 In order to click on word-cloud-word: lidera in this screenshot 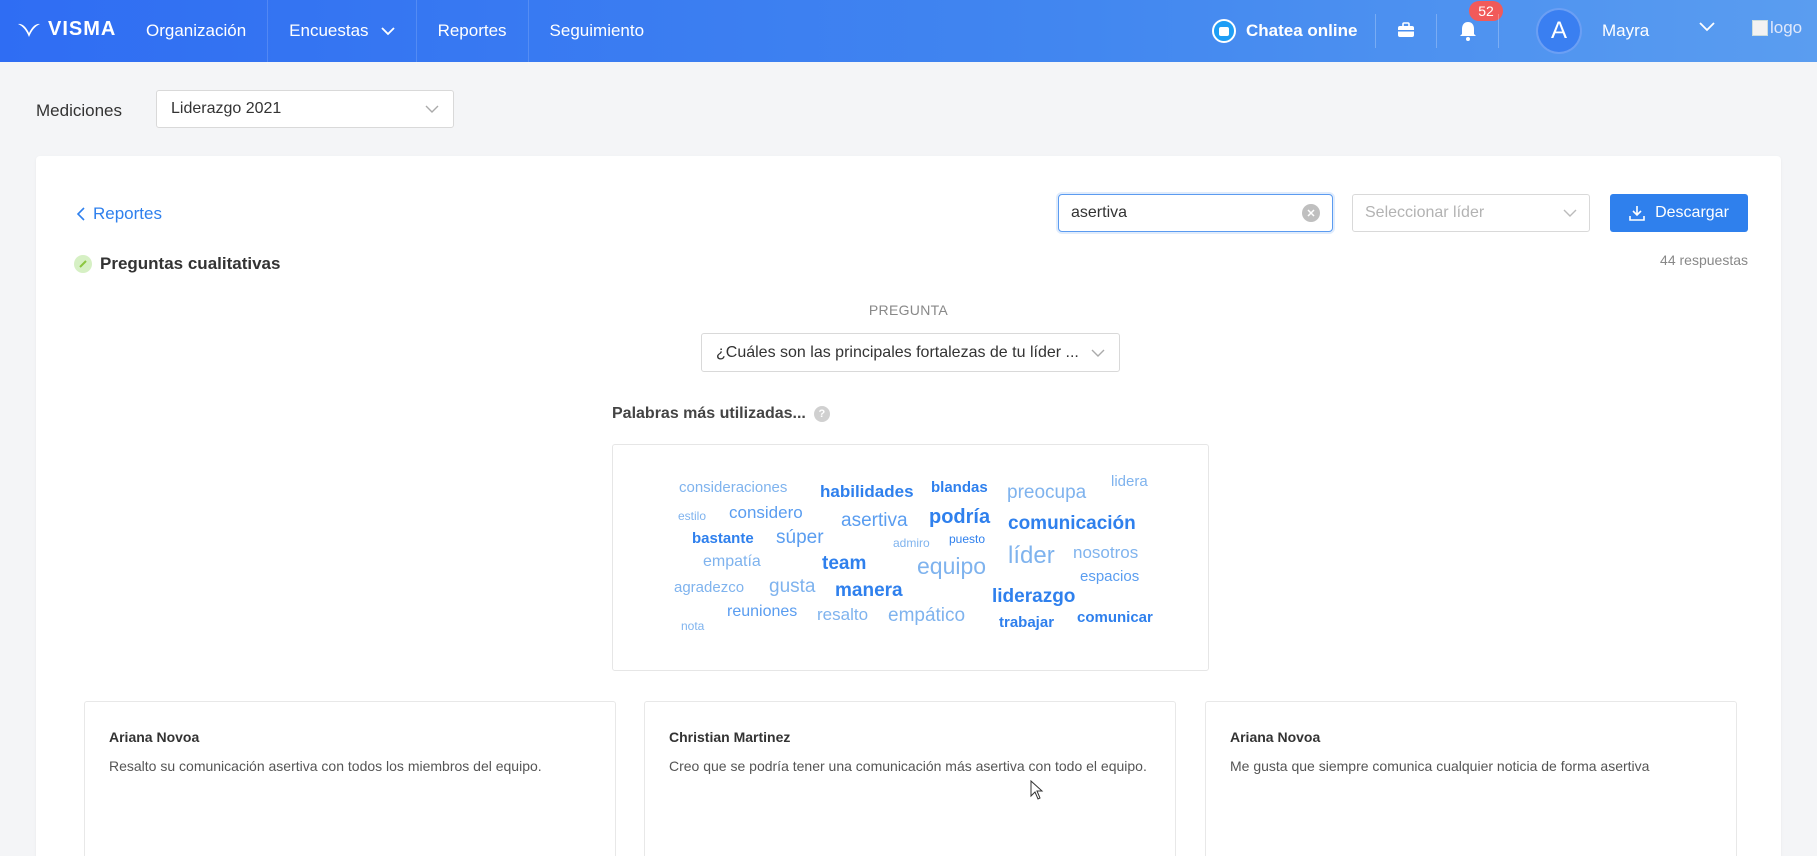, I will do `click(1129, 481)`.